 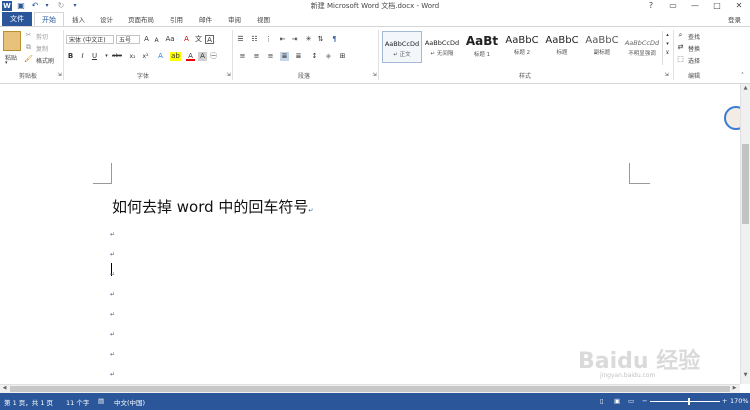 What do you see at coordinates (694, 36) in the screenshot?
I see `find-button: 查找` at bounding box center [694, 36].